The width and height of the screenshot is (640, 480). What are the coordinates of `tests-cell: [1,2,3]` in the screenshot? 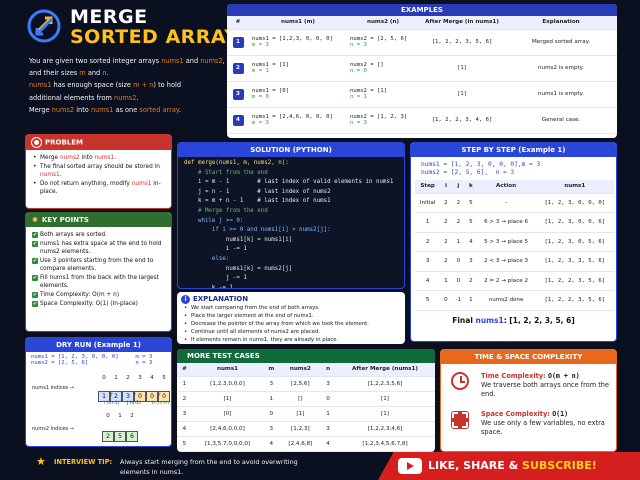 It's located at (300, 429).